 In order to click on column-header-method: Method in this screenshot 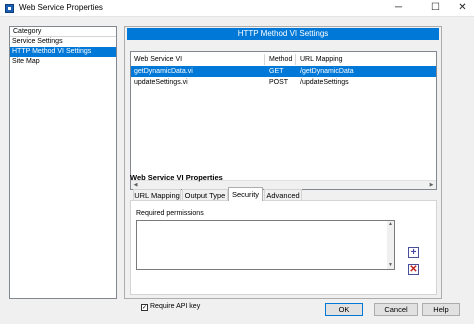, I will do `click(281, 59)`.